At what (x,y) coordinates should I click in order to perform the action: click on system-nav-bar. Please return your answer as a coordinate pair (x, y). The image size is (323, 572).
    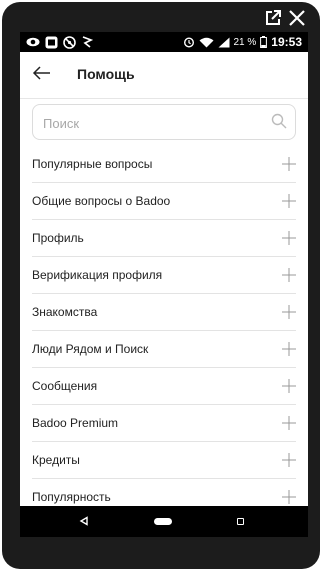
    Looking at the image, I should click on (164, 521).